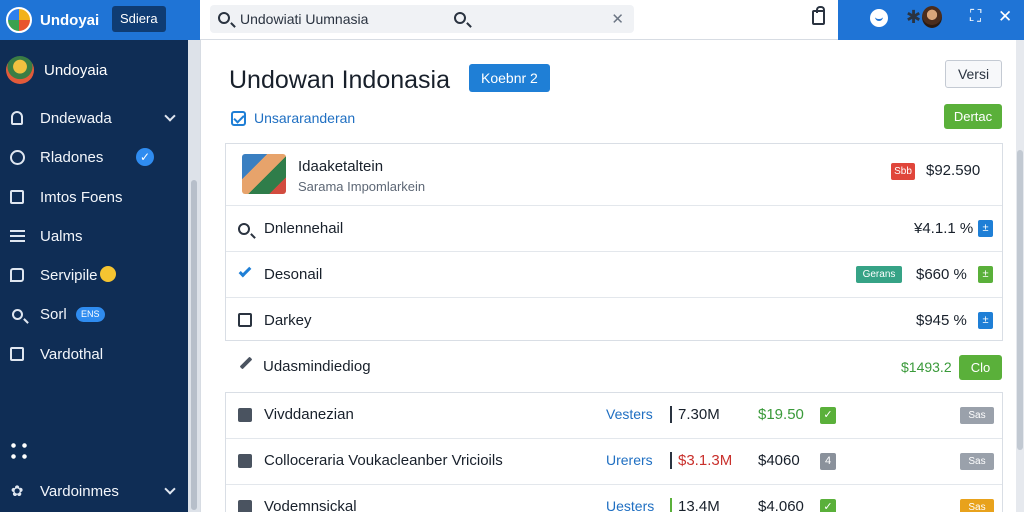 Image resolution: width=1024 pixels, height=512 pixels. I want to click on row-name: Vivddanezian, so click(309, 414).